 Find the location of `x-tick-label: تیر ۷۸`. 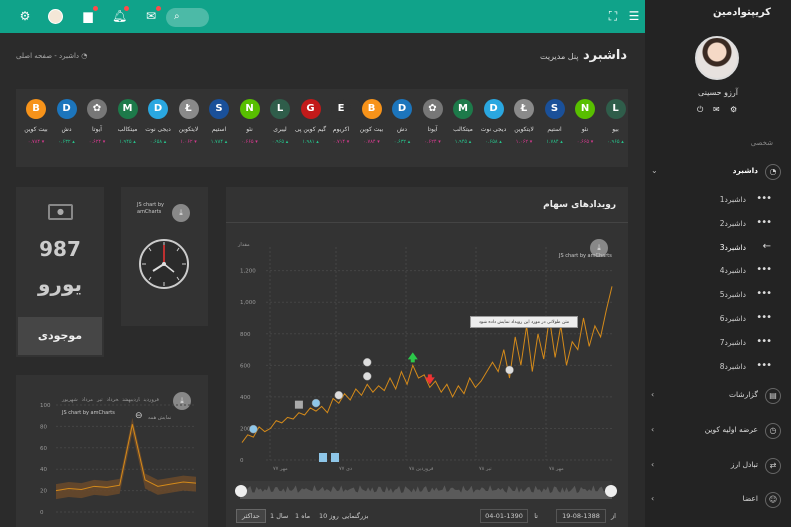

x-tick-label: تیر ۷۸ is located at coordinates (485, 469).